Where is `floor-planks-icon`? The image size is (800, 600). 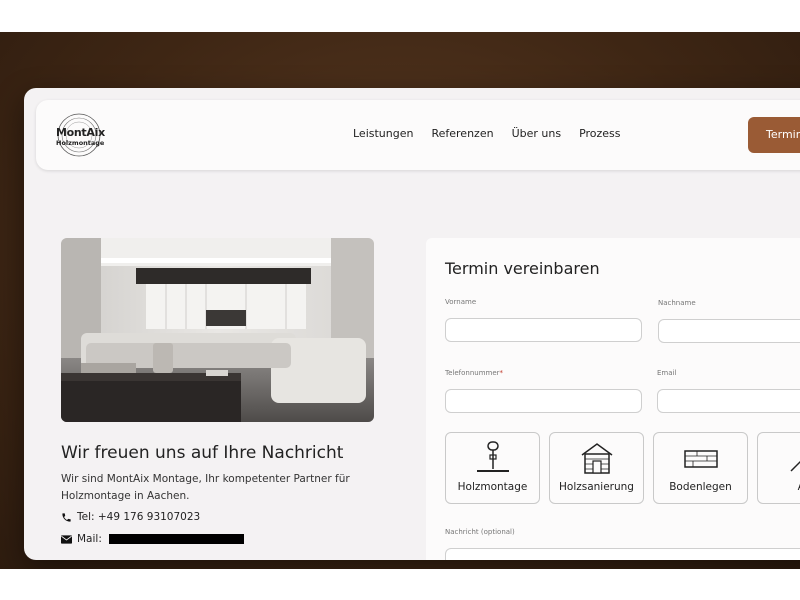 floor-planks-icon is located at coordinates (700, 459).